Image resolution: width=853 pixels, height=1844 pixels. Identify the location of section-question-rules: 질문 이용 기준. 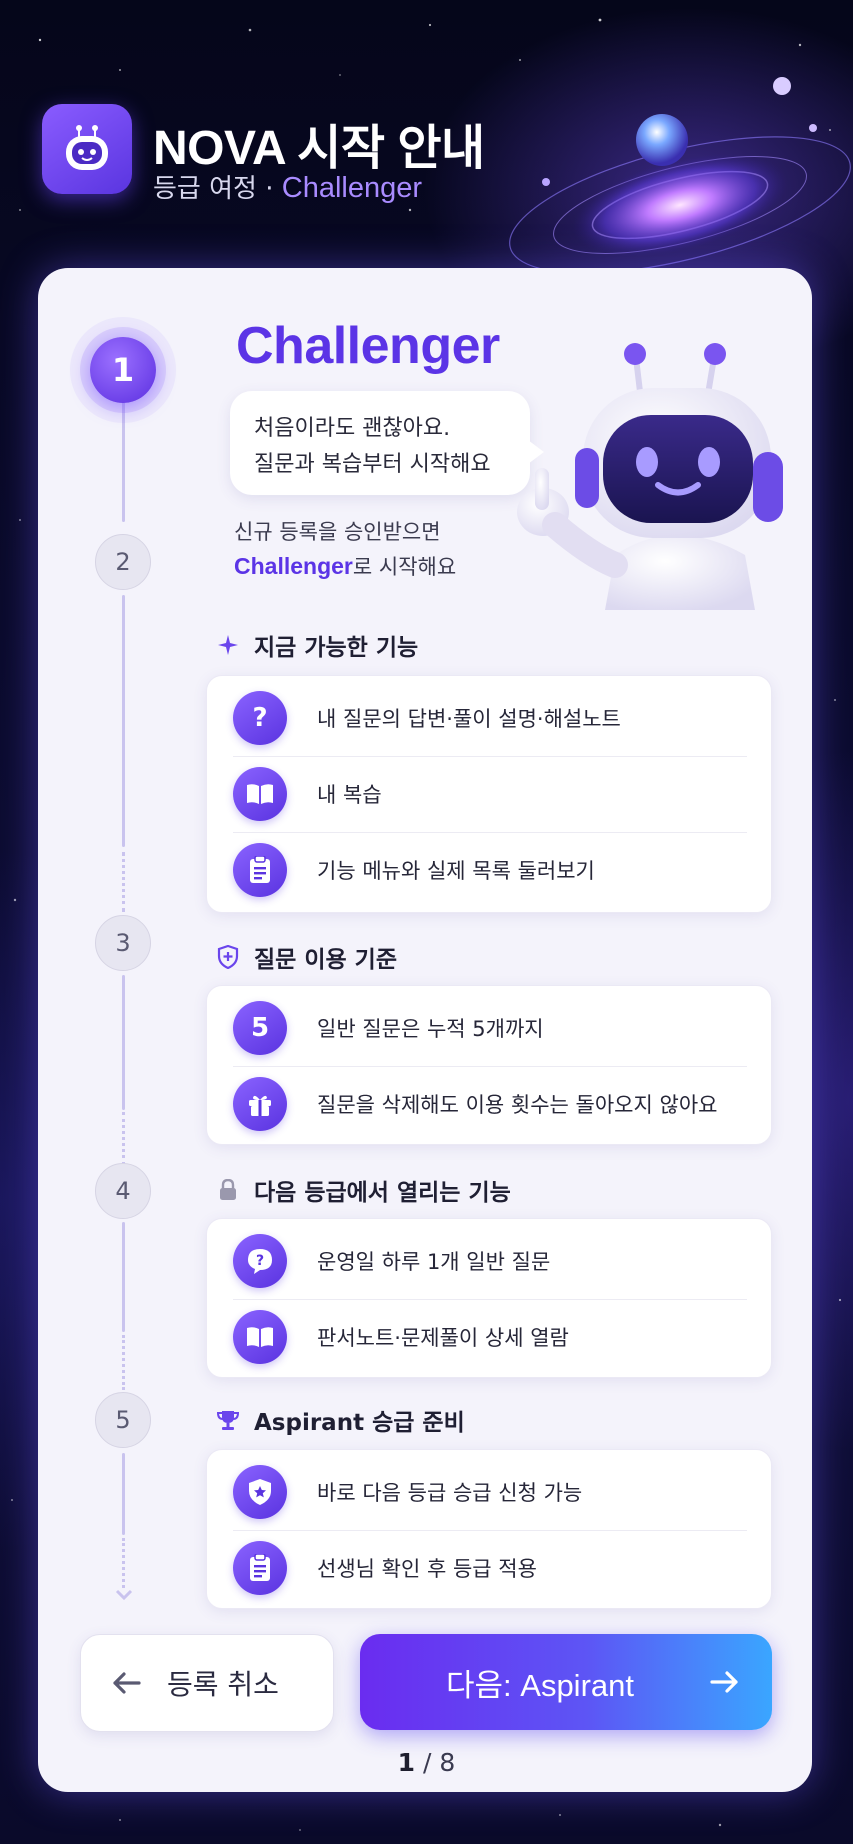
(306, 957).